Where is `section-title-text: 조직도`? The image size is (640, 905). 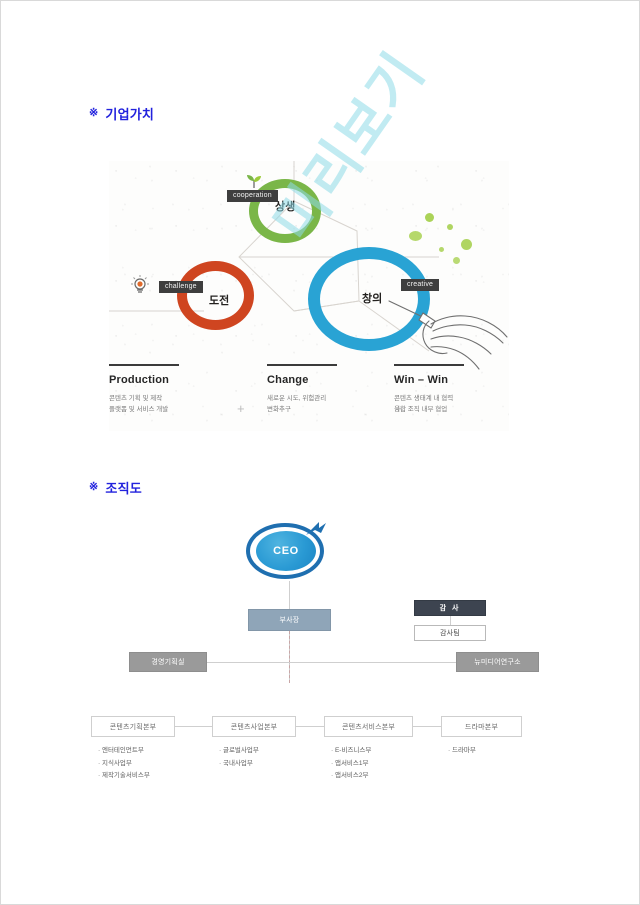
section-title-text: 조직도 is located at coordinates (123, 488).